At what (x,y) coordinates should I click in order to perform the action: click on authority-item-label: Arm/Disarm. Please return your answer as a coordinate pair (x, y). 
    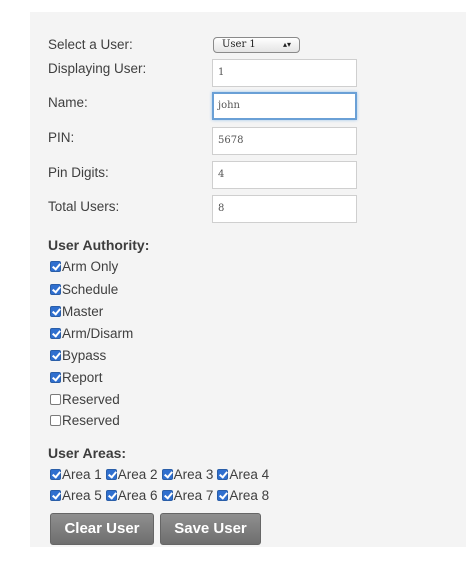
    Looking at the image, I should click on (98, 333).